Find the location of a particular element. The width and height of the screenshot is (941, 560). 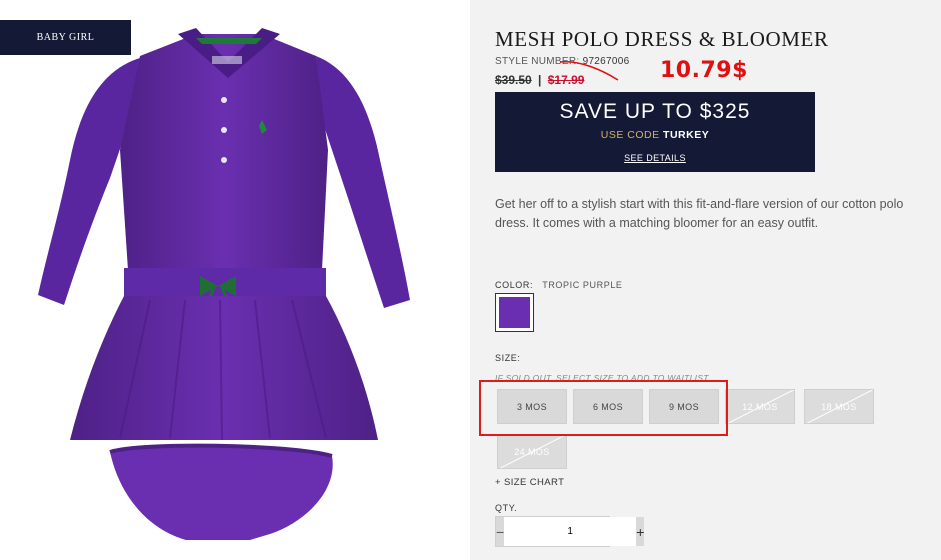

promo-code-prefix: USE CODE is located at coordinates (630, 135).